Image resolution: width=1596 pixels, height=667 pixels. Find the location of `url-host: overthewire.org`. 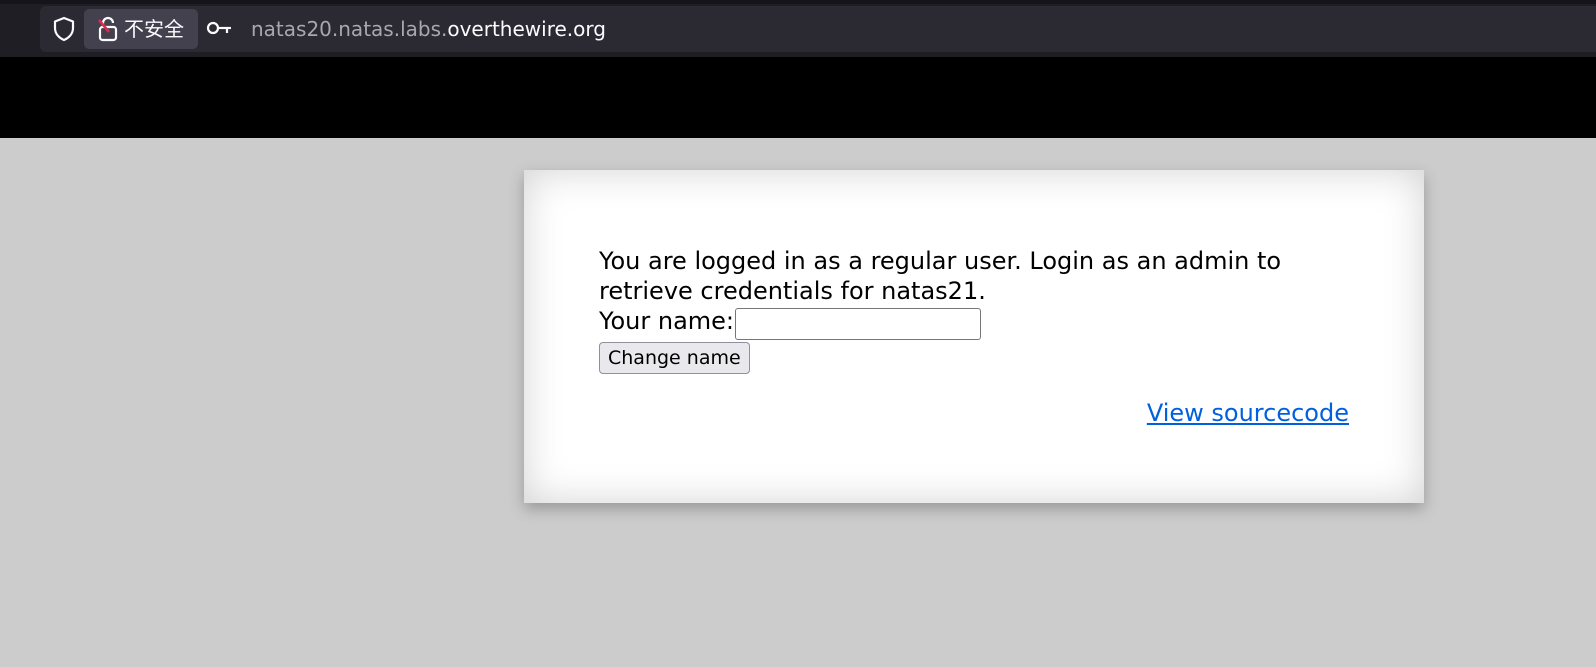

url-host: overthewire.org is located at coordinates (526, 29).